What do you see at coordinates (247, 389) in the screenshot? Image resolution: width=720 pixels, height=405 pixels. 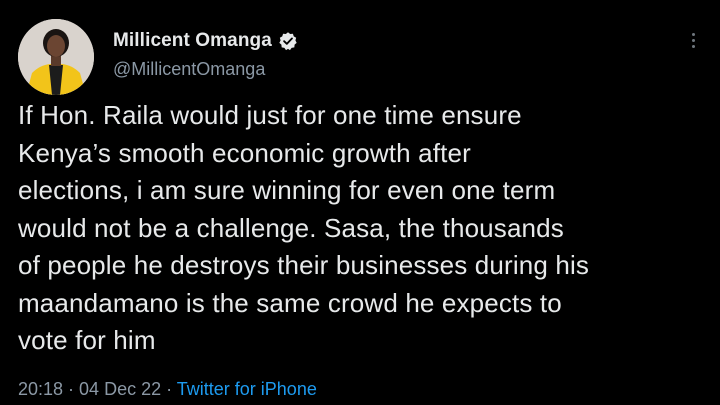 I see `tweet-source-link: Twitter for iPhone` at bounding box center [247, 389].